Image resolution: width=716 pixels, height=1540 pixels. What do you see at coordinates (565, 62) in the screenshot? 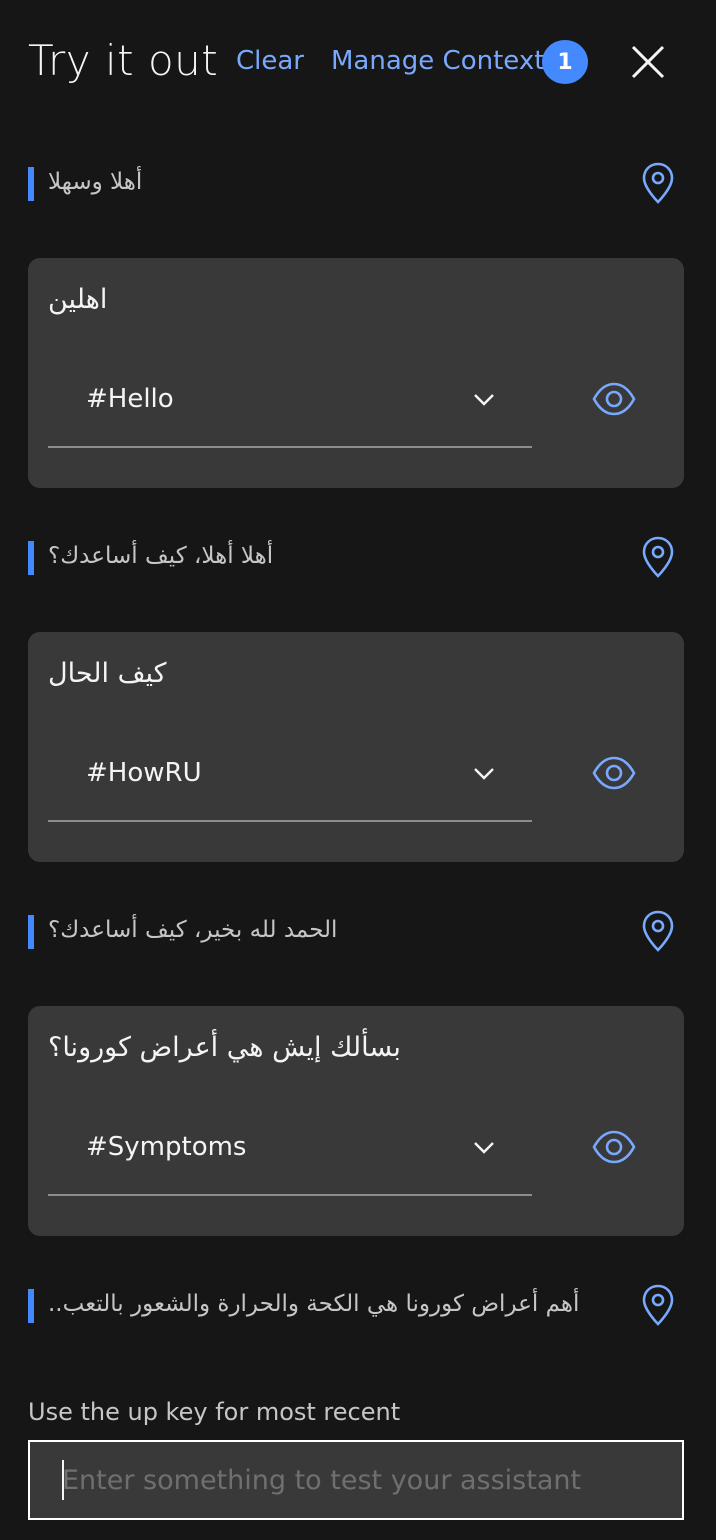
I see `context-count-badge: 1` at bounding box center [565, 62].